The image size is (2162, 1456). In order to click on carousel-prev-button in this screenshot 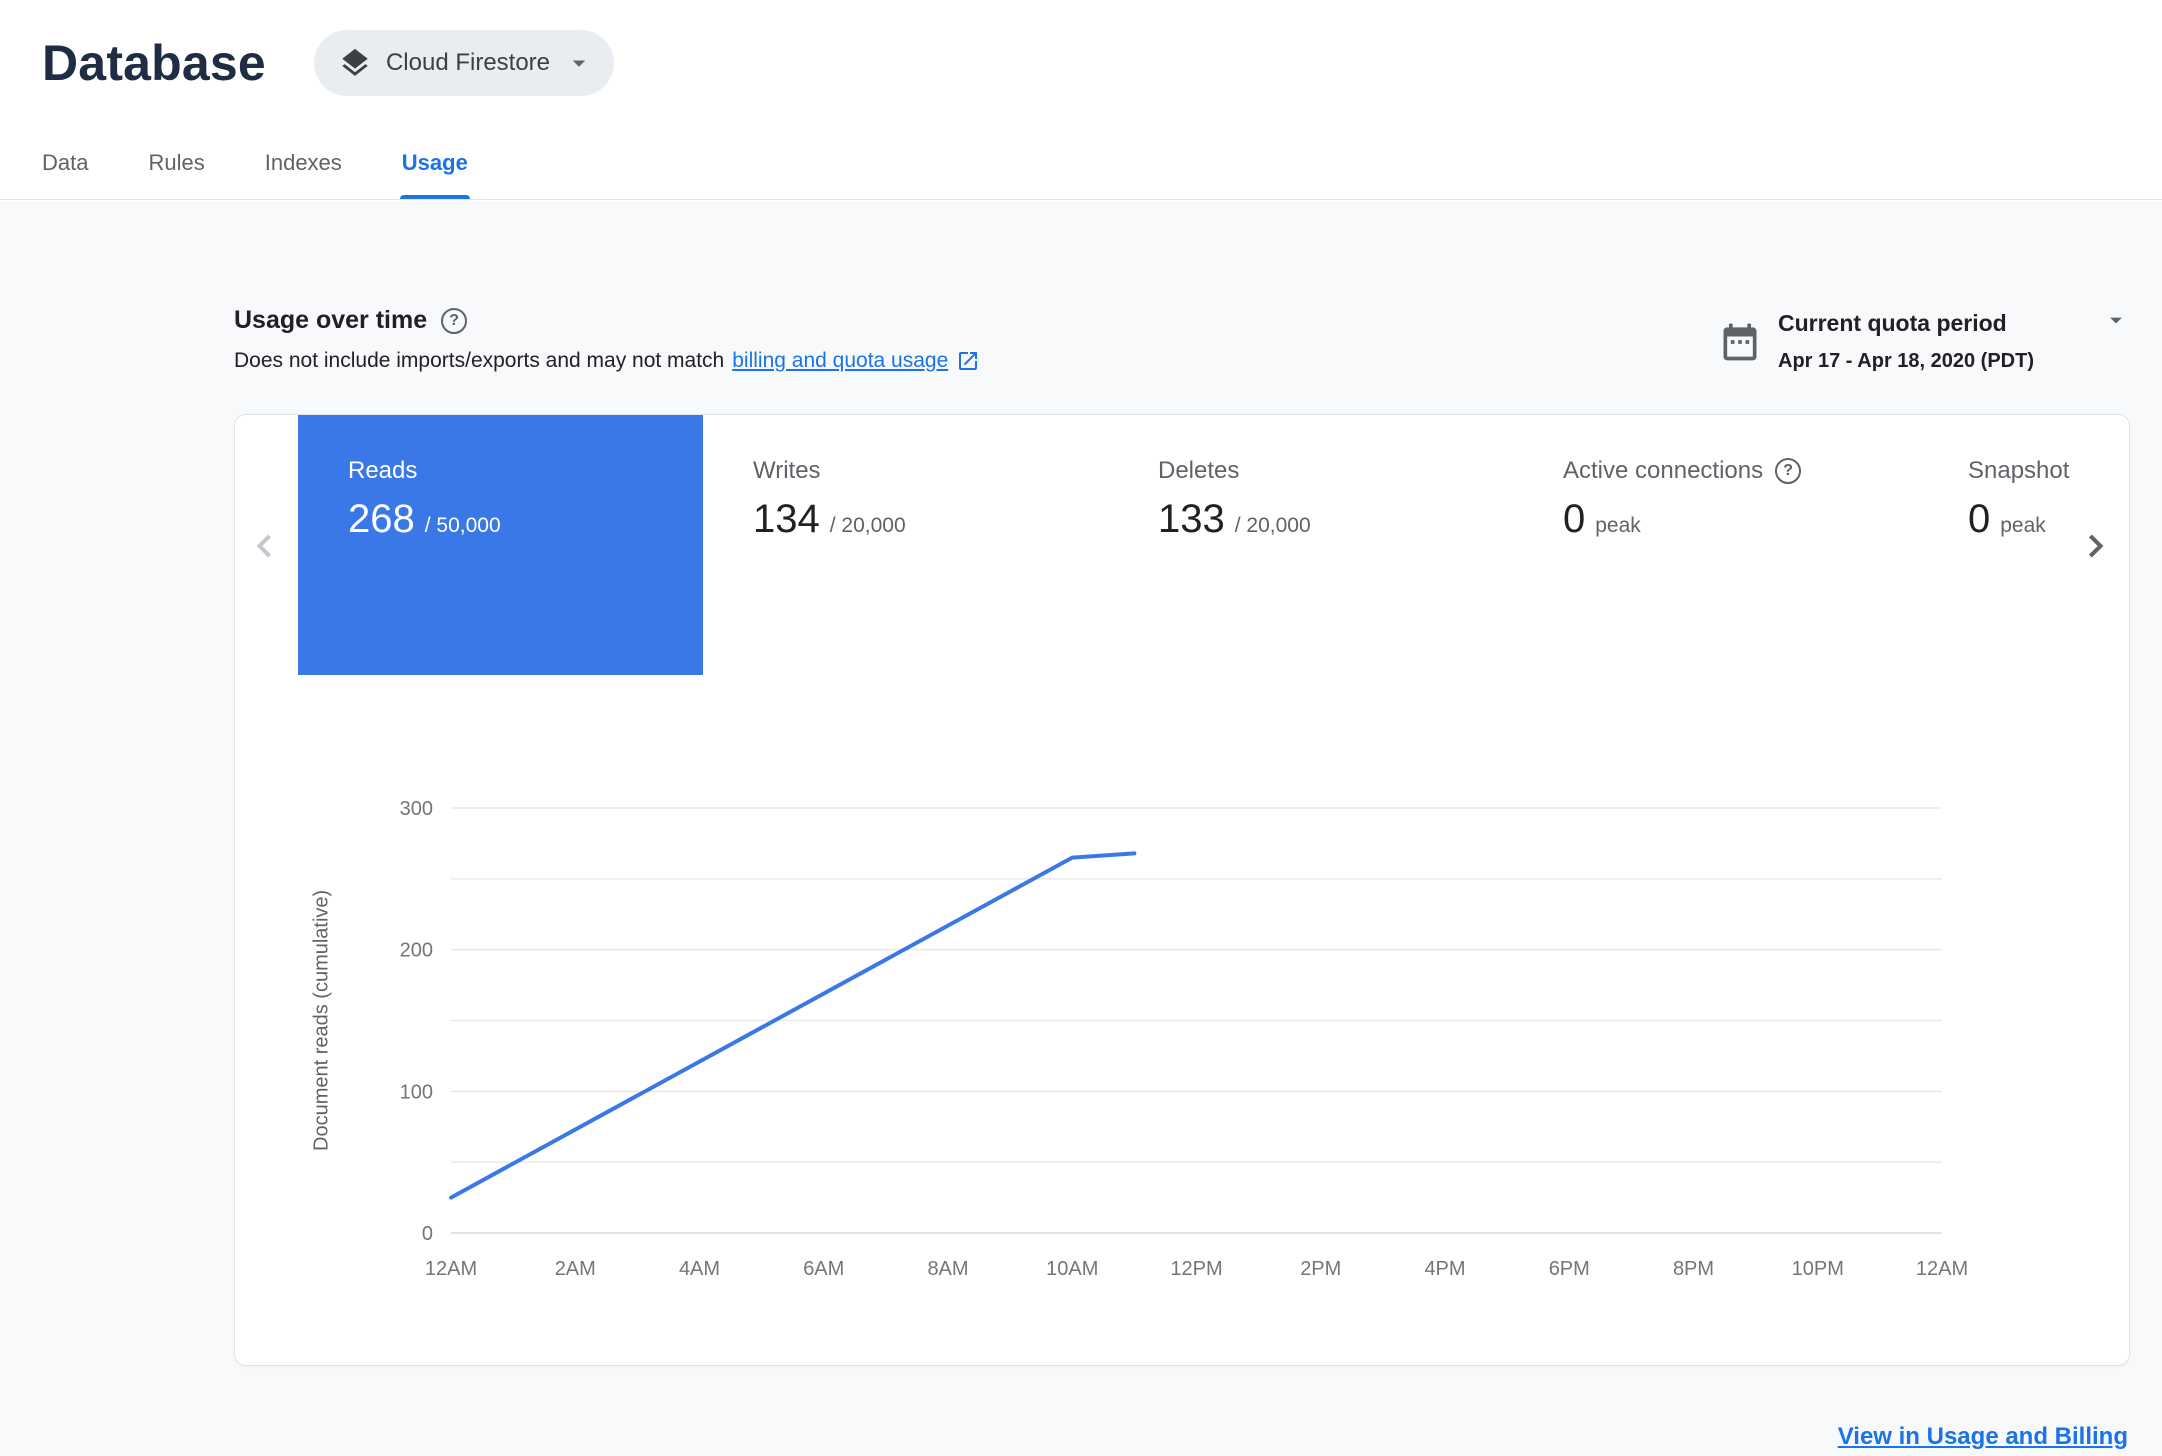, I will do `click(265, 546)`.